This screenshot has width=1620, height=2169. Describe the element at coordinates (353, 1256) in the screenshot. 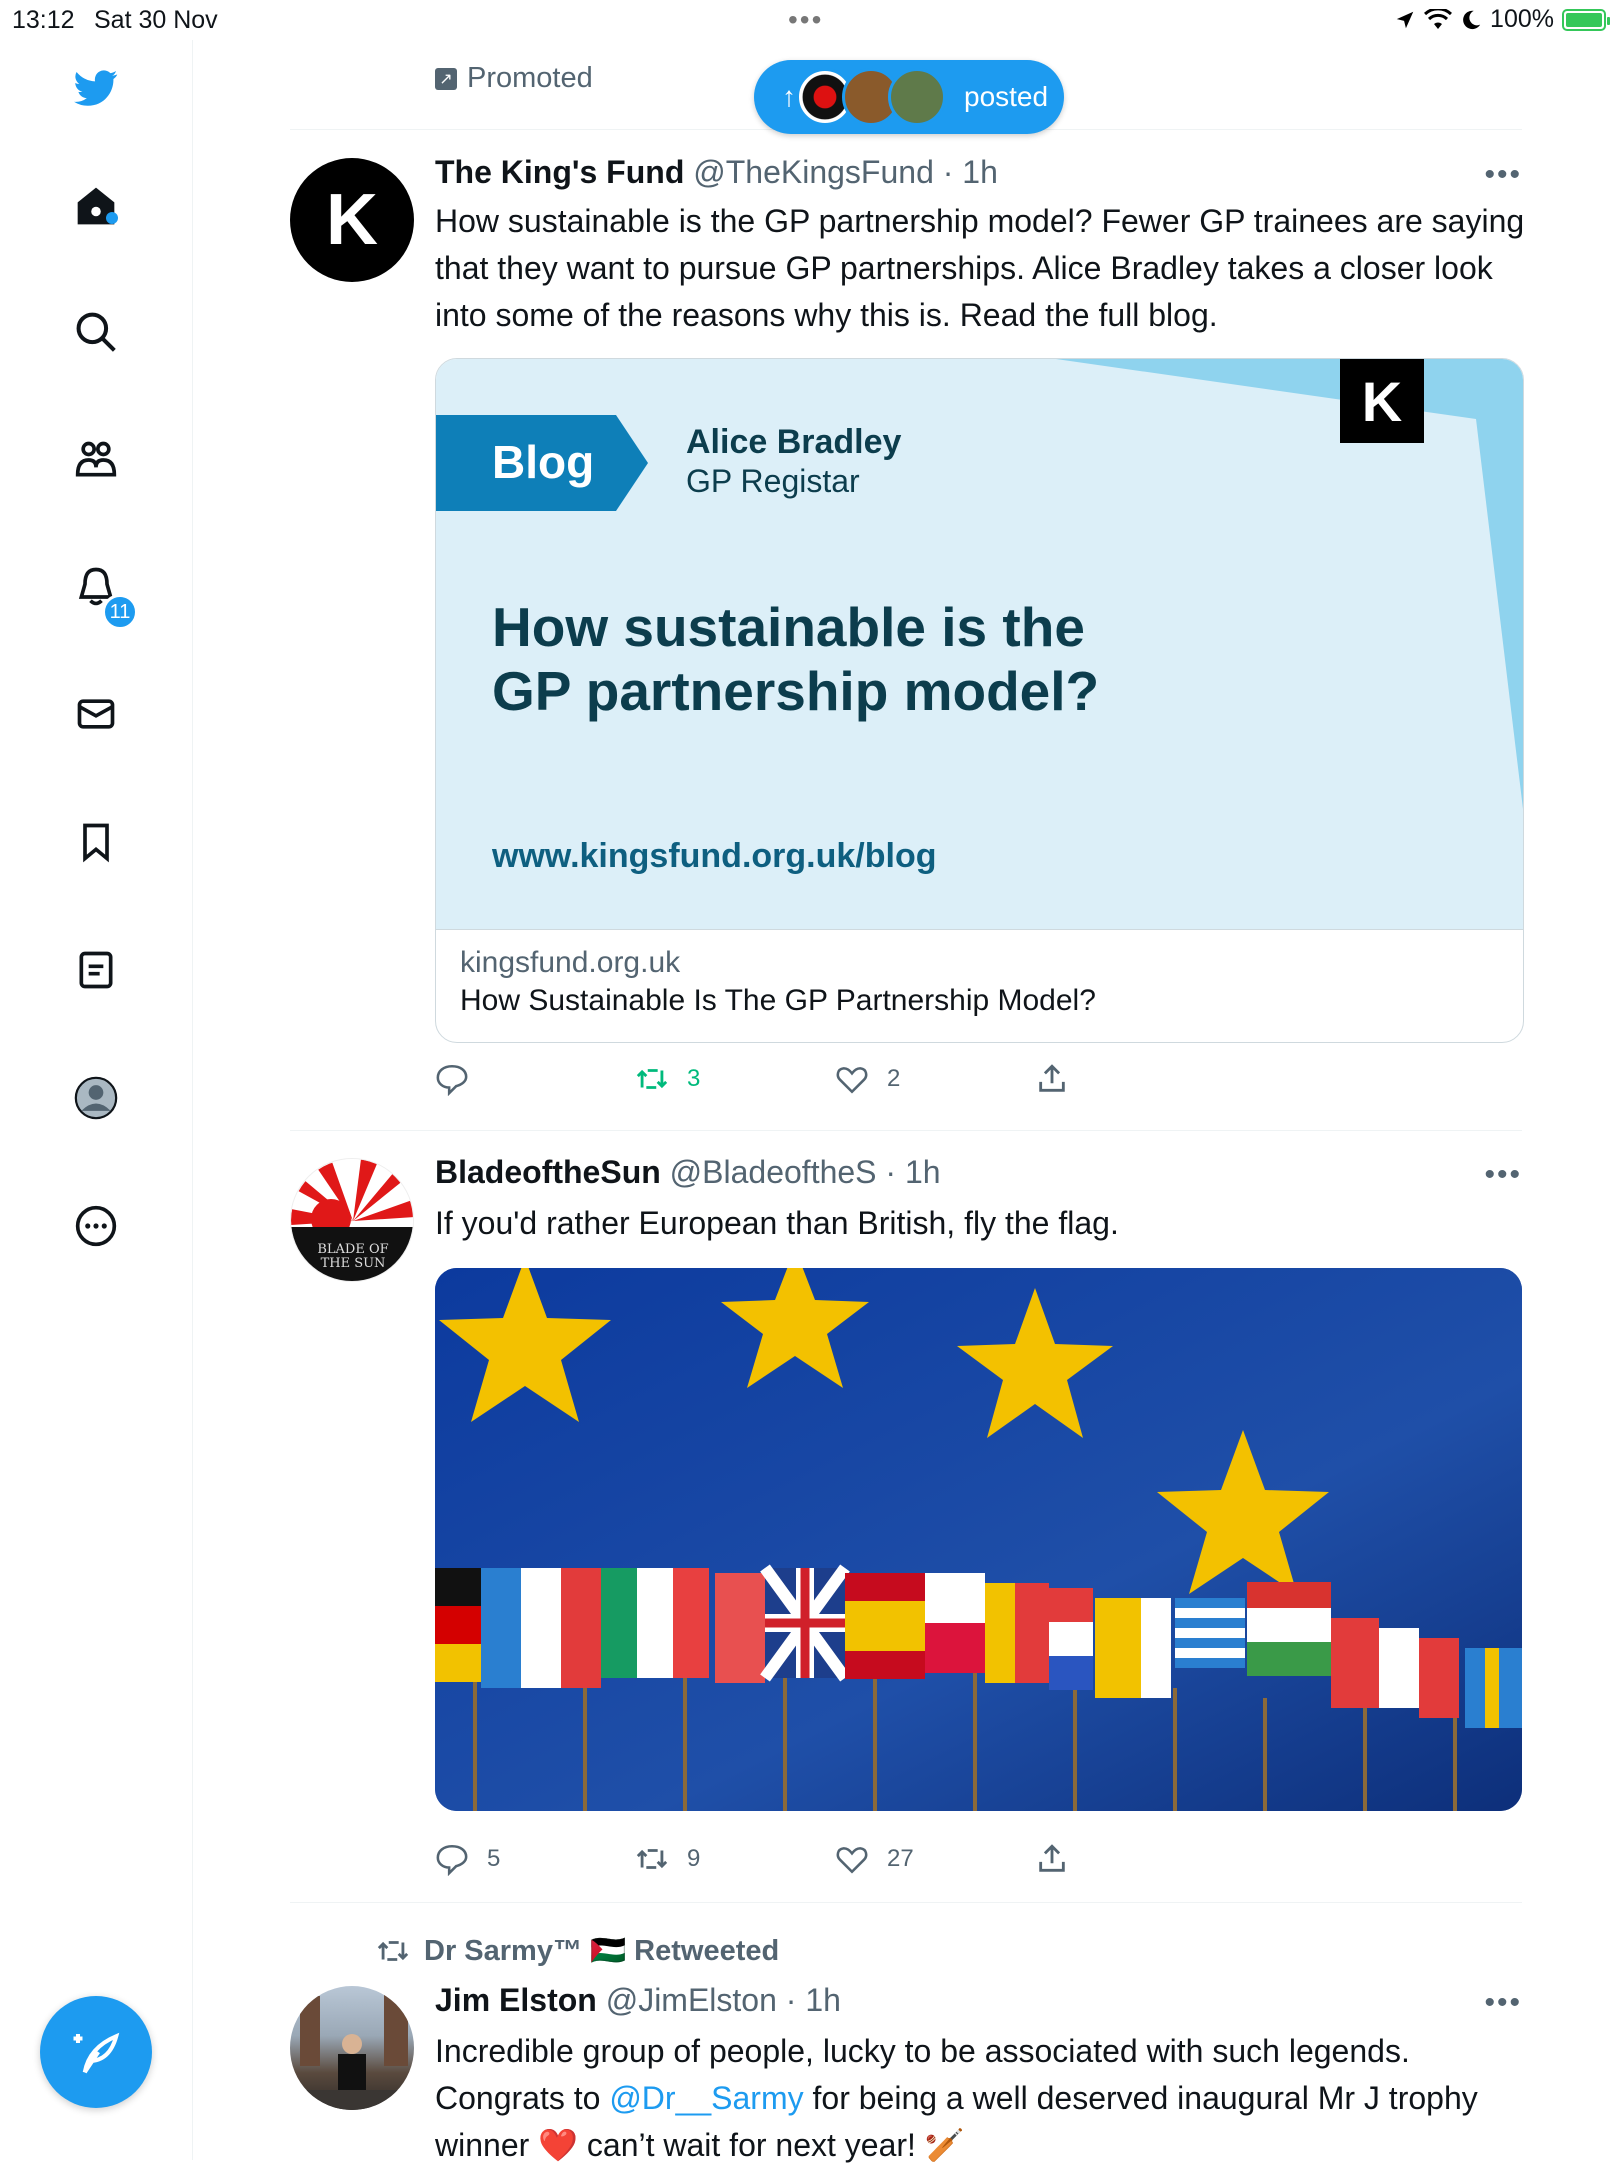

I see `avatar-text: BLADE OF THE SUN` at that location.